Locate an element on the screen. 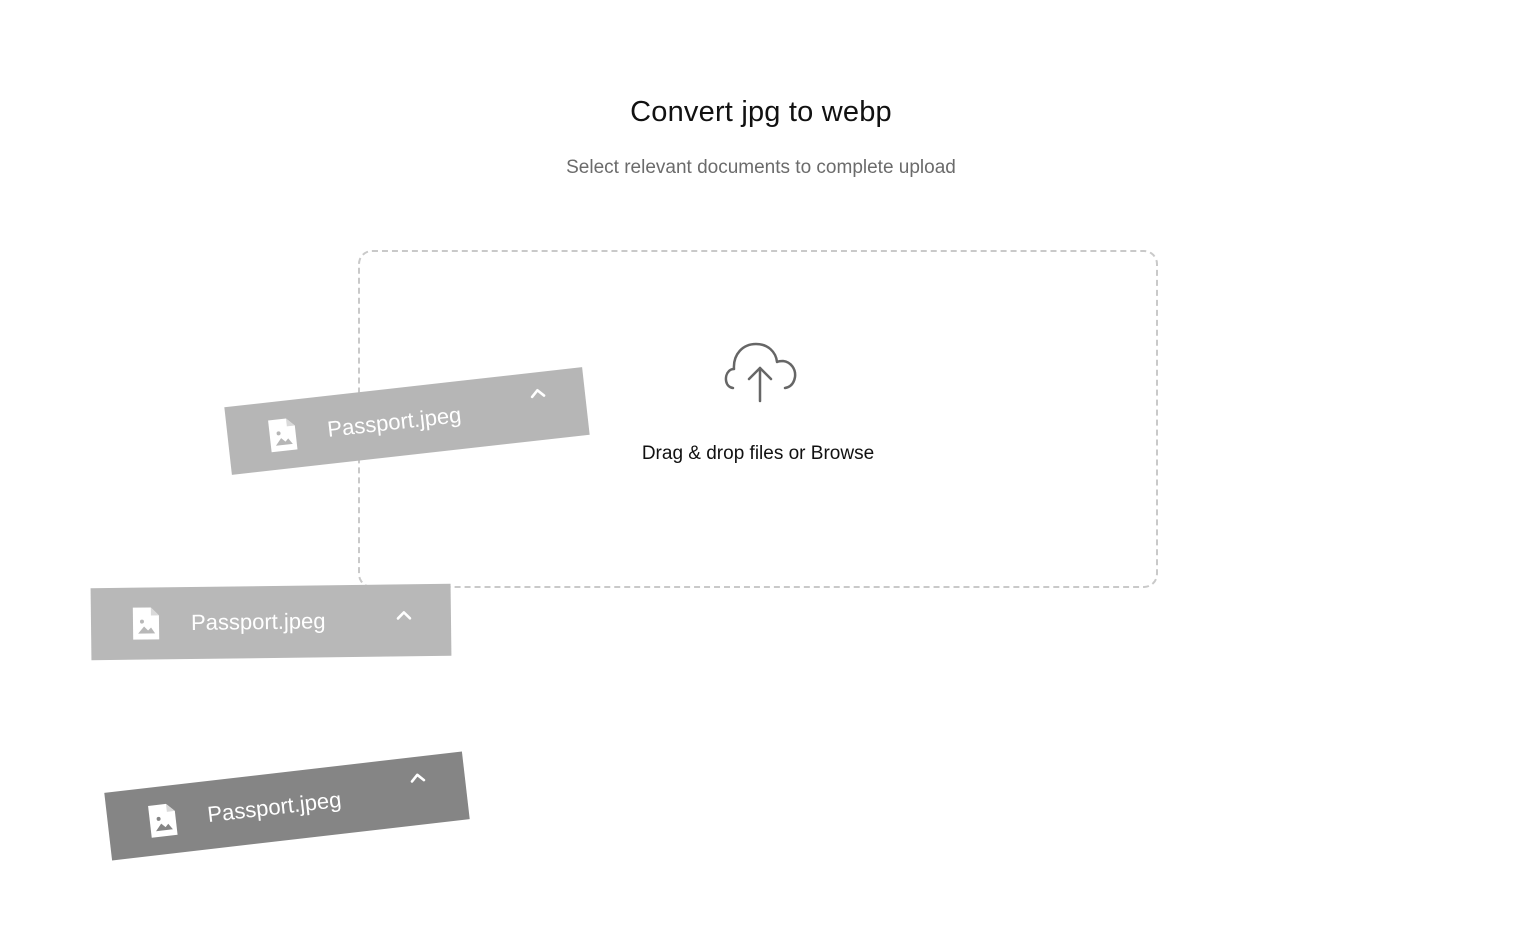 This screenshot has height=930, width=1525. page-title: Convert jpg to webp is located at coordinates (761, 112).